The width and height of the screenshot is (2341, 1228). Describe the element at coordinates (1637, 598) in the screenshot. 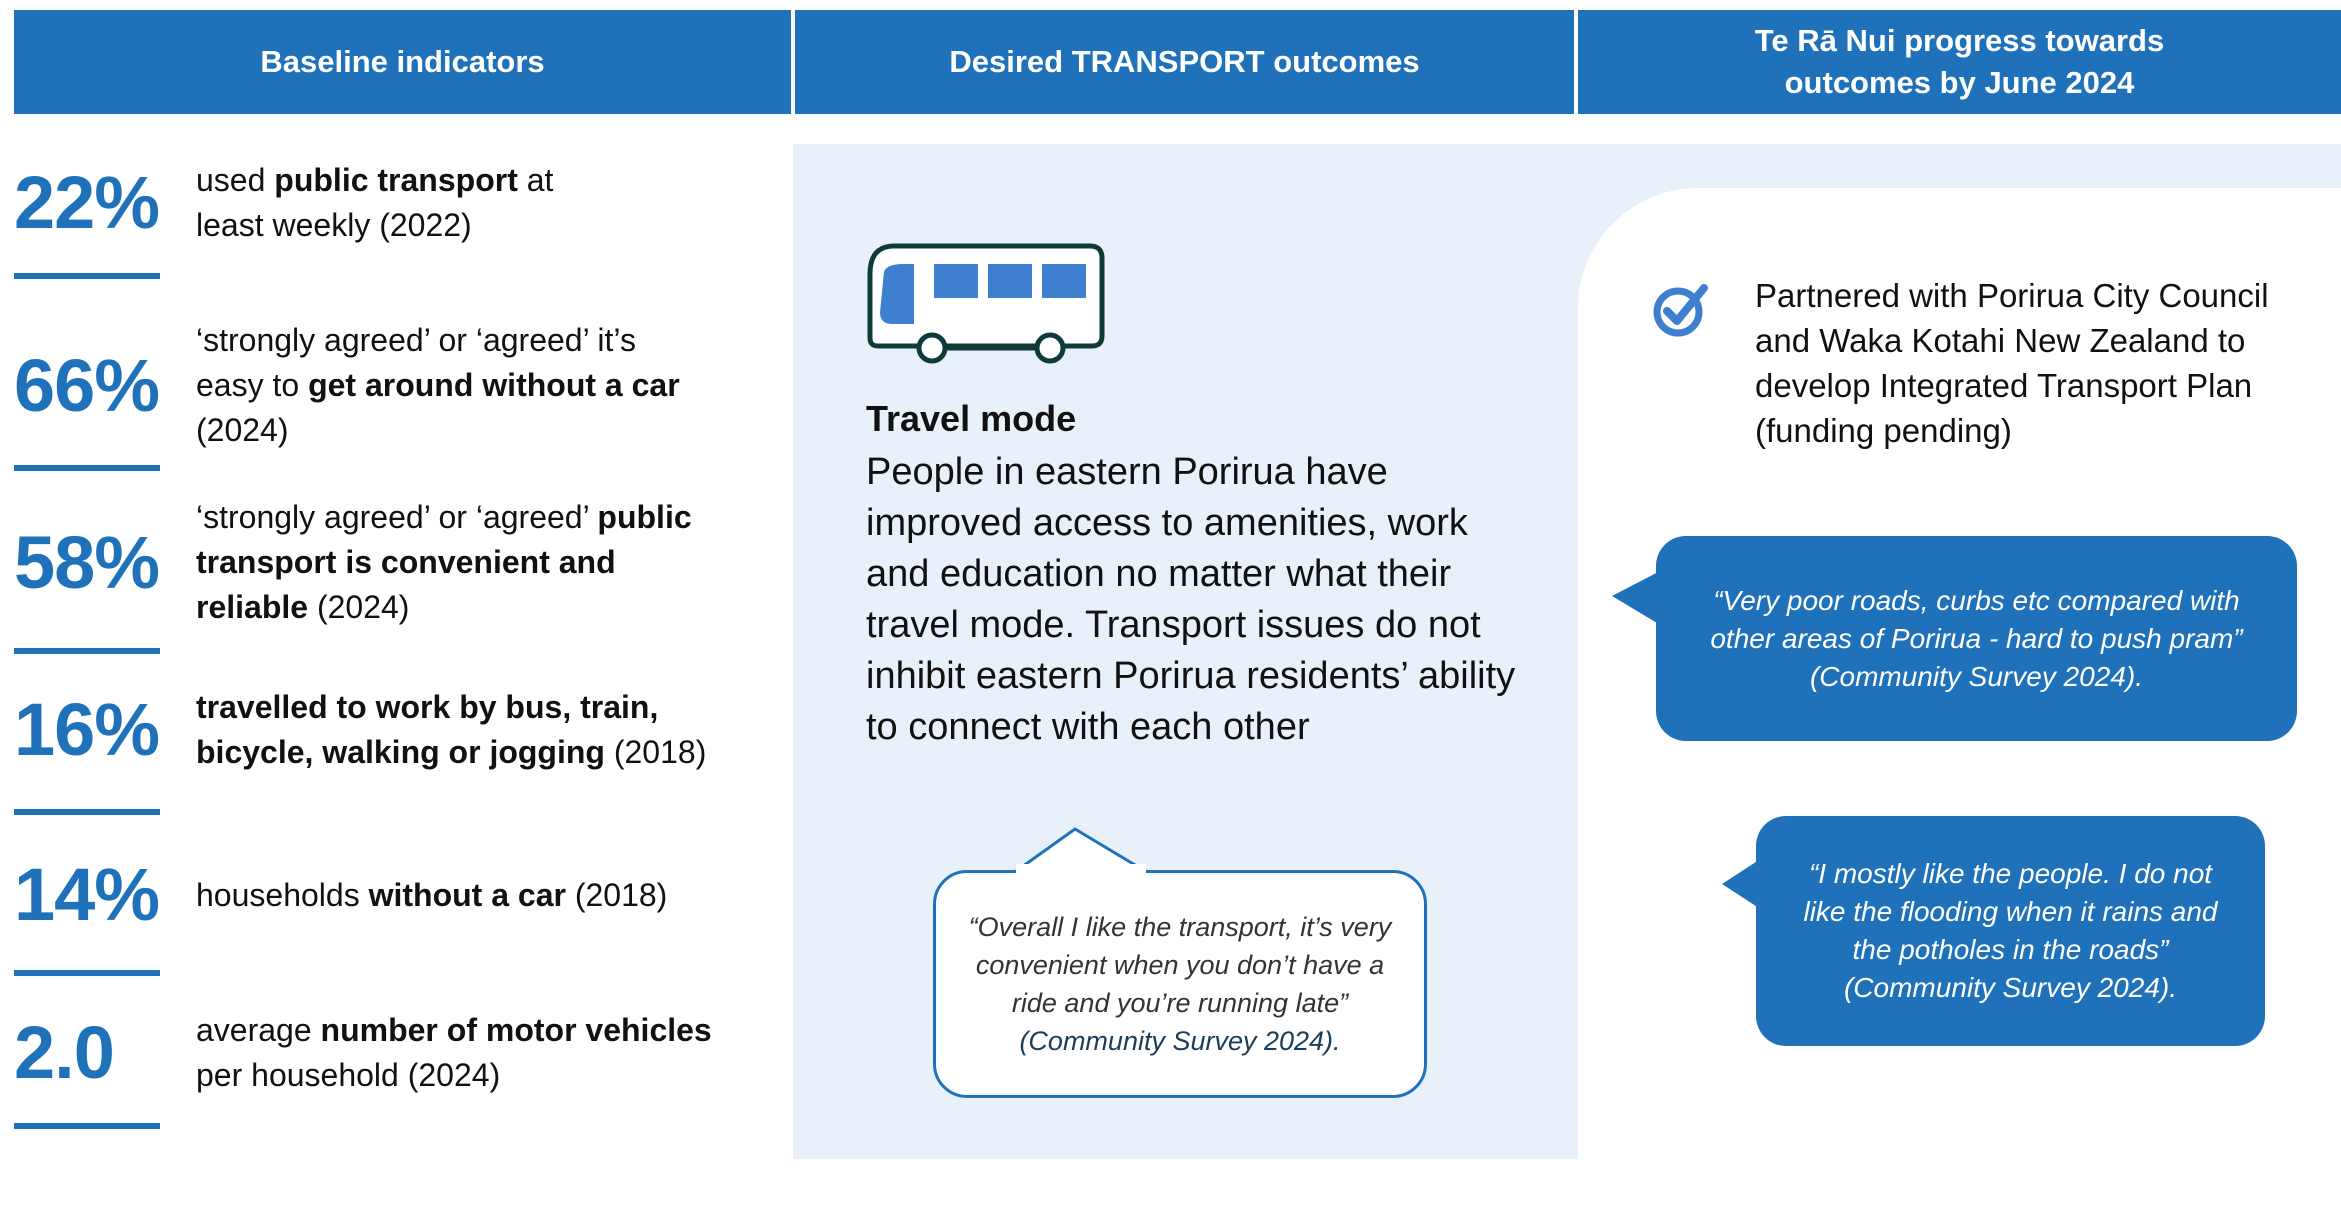

I see `speech-bubble-pointer` at that location.